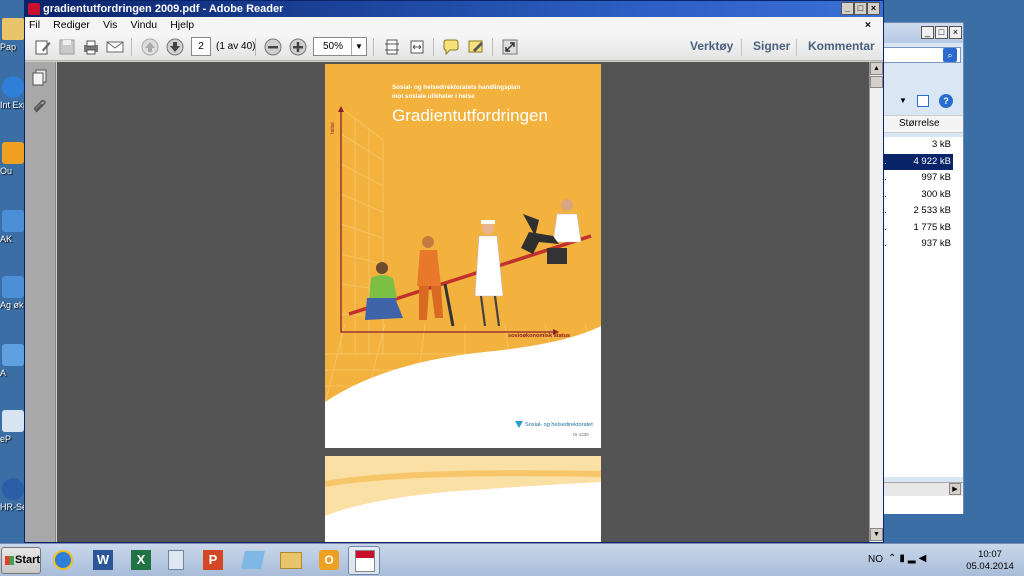  I want to click on adobe-reader-icon, so click(365, 561).